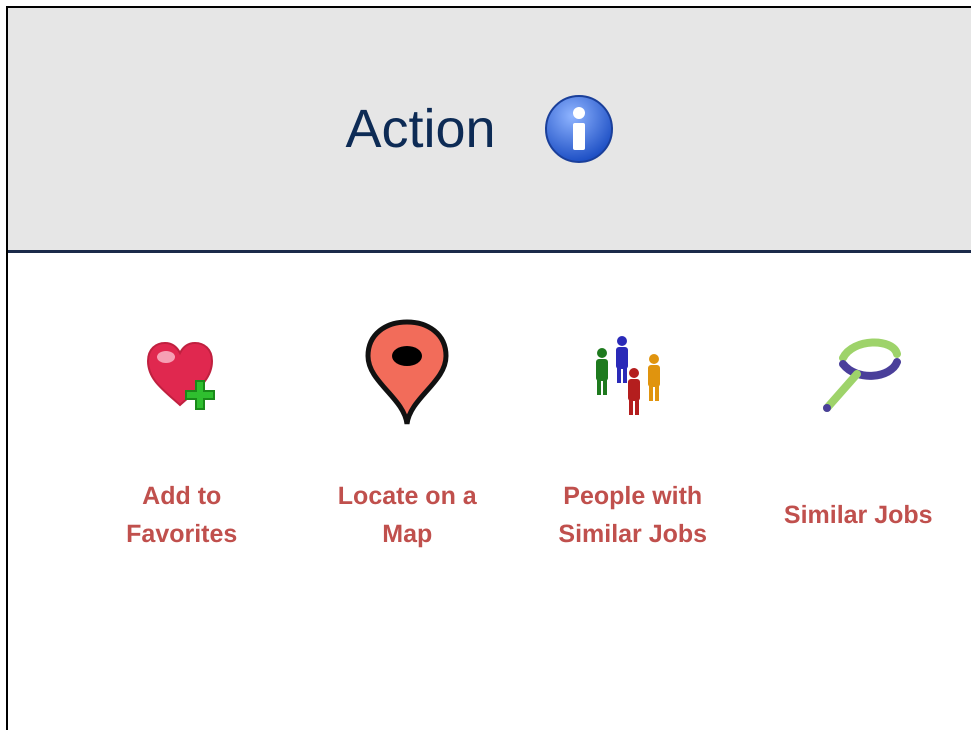 Image resolution: width=971 pixels, height=730 pixels. What do you see at coordinates (579, 129) in the screenshot?
I see `info-icon` at bounding box center [579, 129].